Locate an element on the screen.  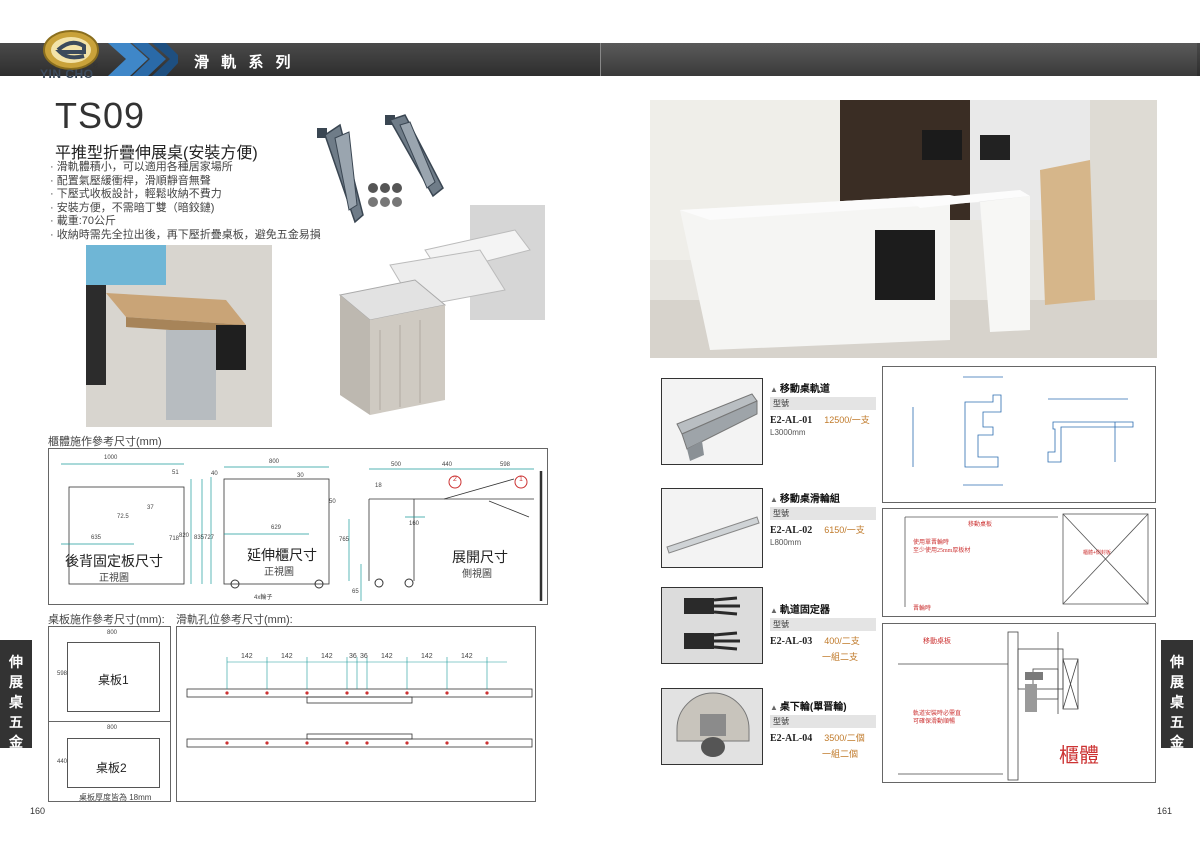
dim-label: 30 is located at coordinates (300, 476).